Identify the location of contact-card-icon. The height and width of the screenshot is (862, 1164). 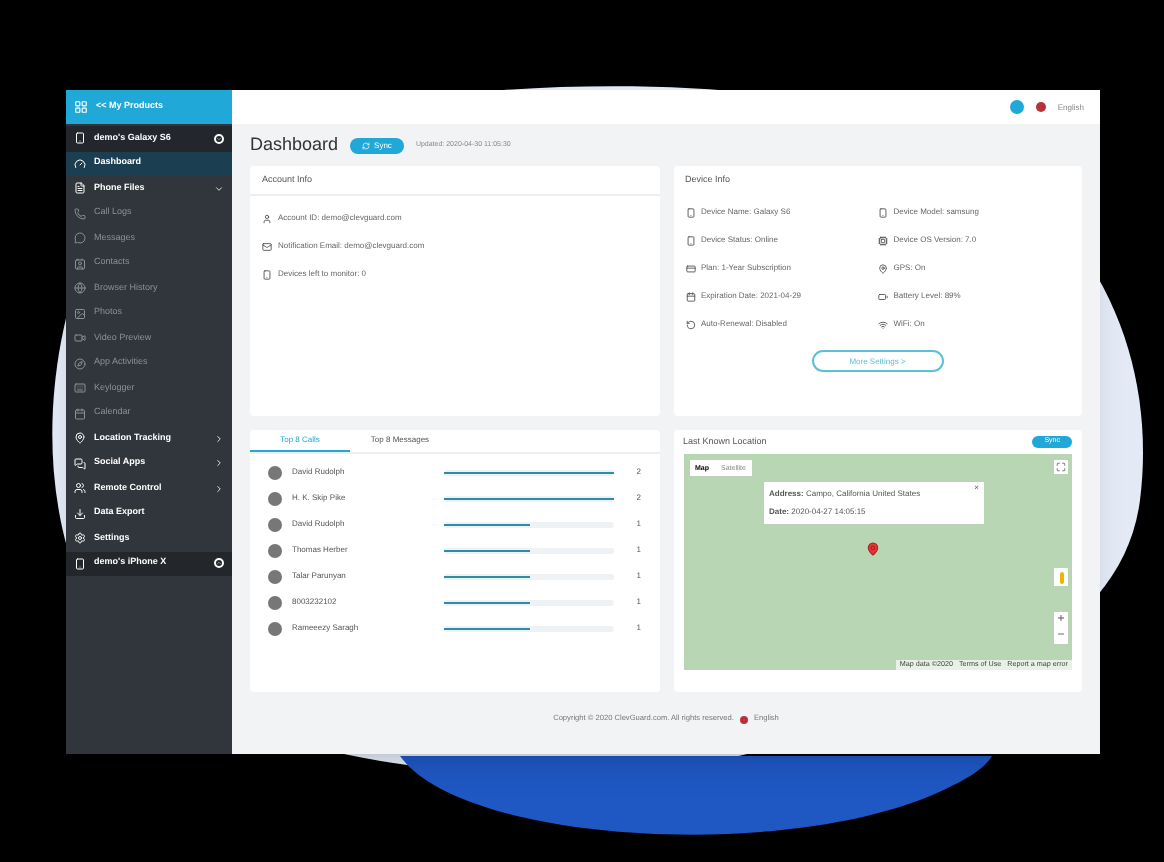
(80, 263).